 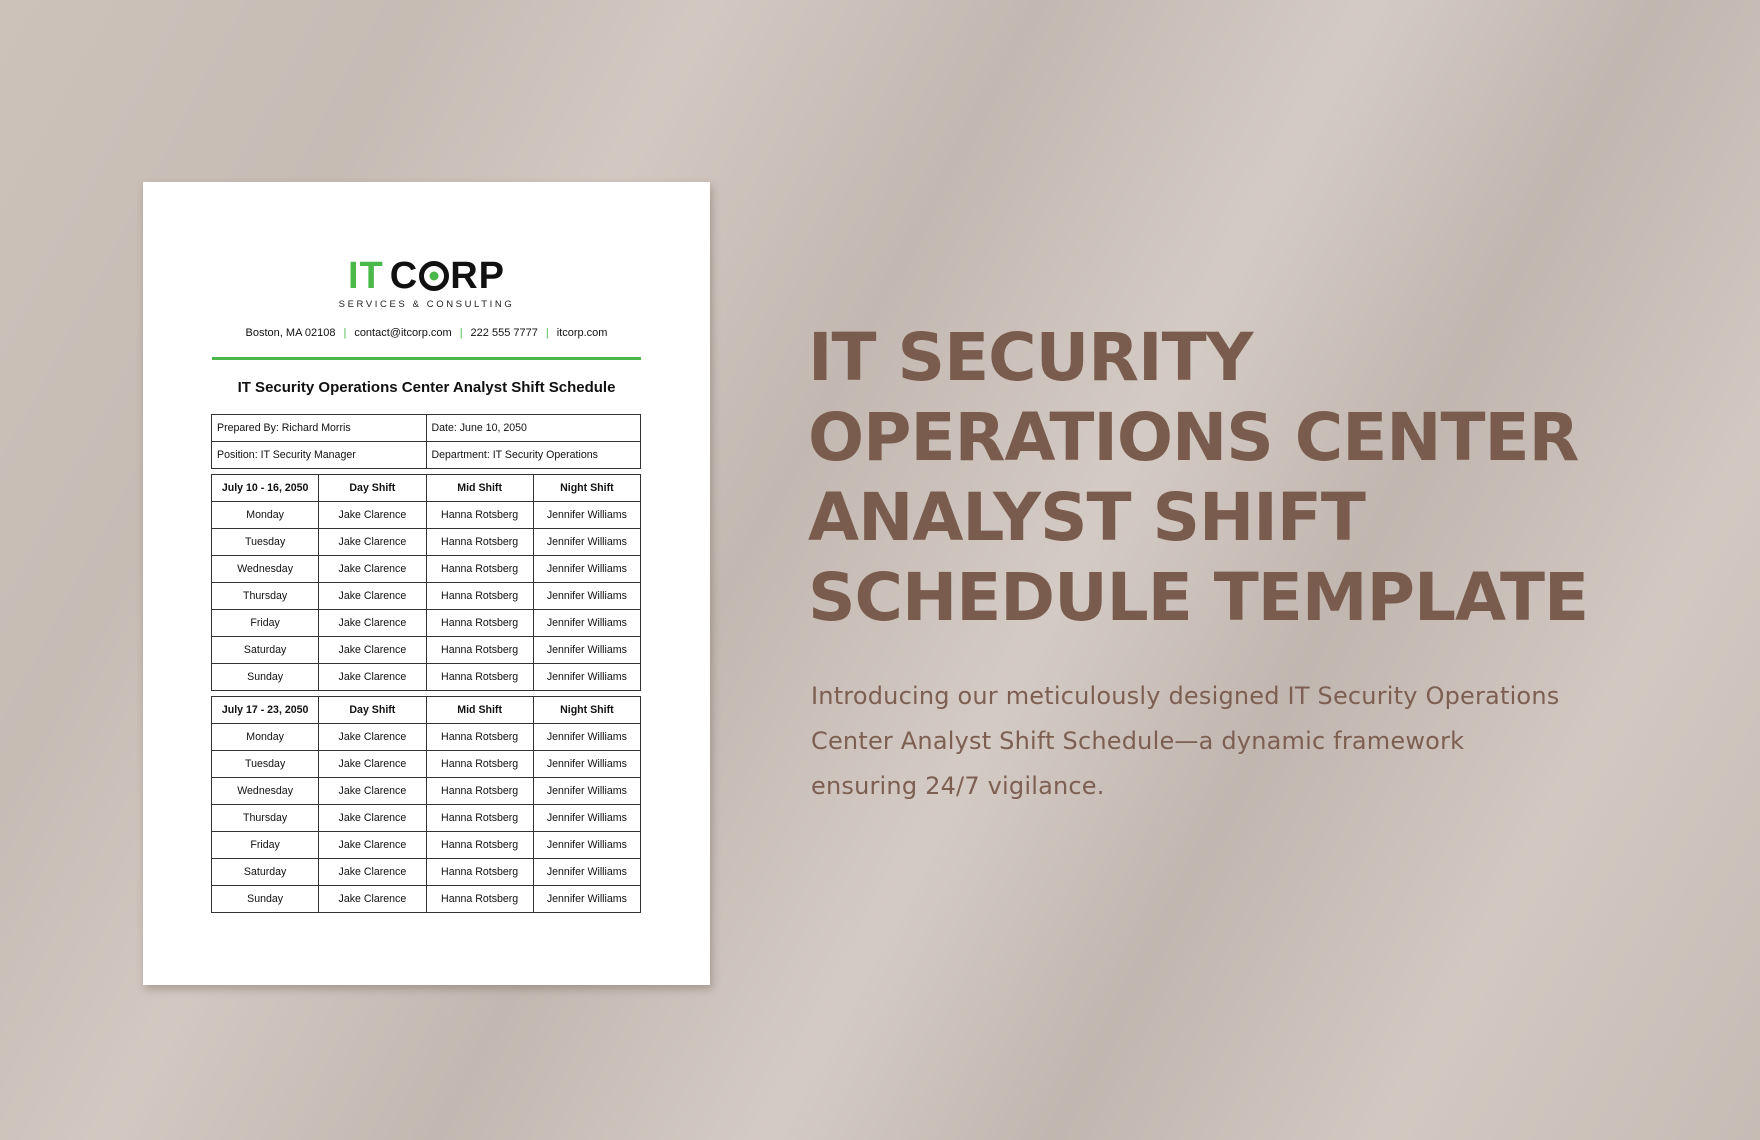 I want to click on promo-heading-line: SCHEDULE TEMPLATE, so click(x=1198, y=597).